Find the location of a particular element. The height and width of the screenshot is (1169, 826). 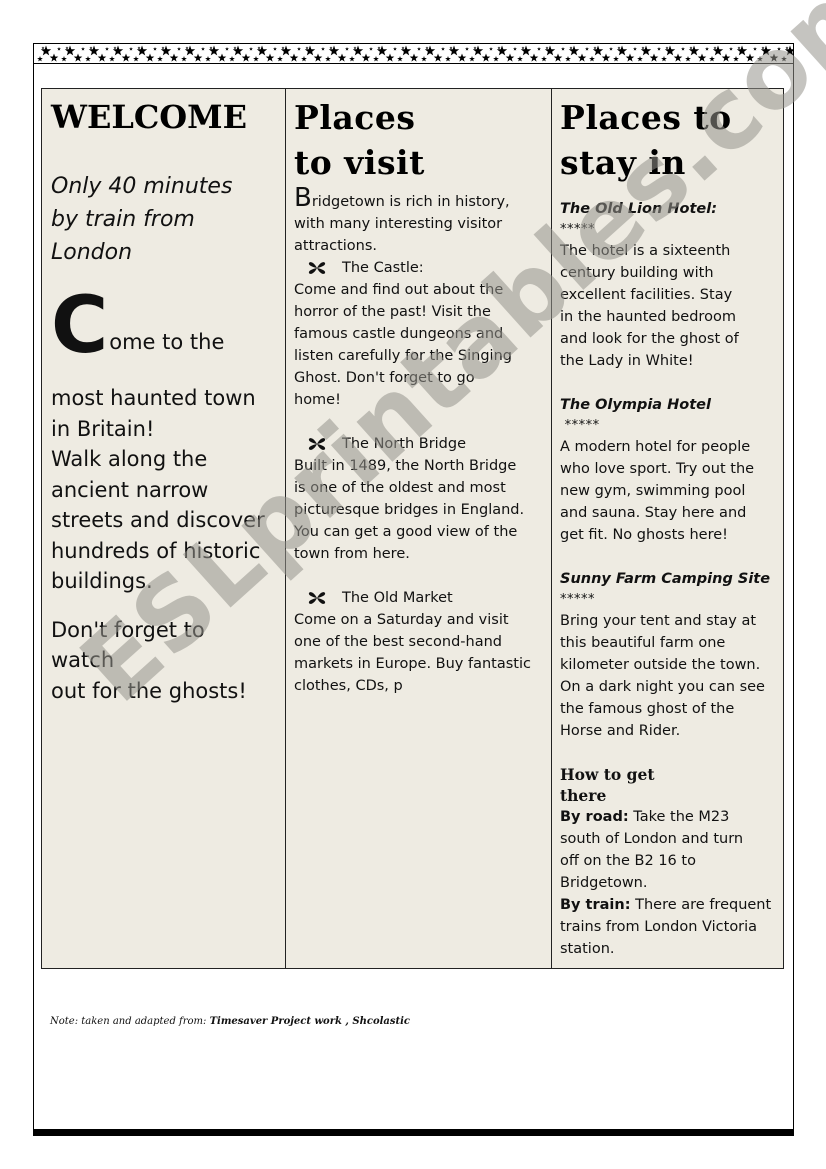

intro-line: London is located at coordinates (92, 252).